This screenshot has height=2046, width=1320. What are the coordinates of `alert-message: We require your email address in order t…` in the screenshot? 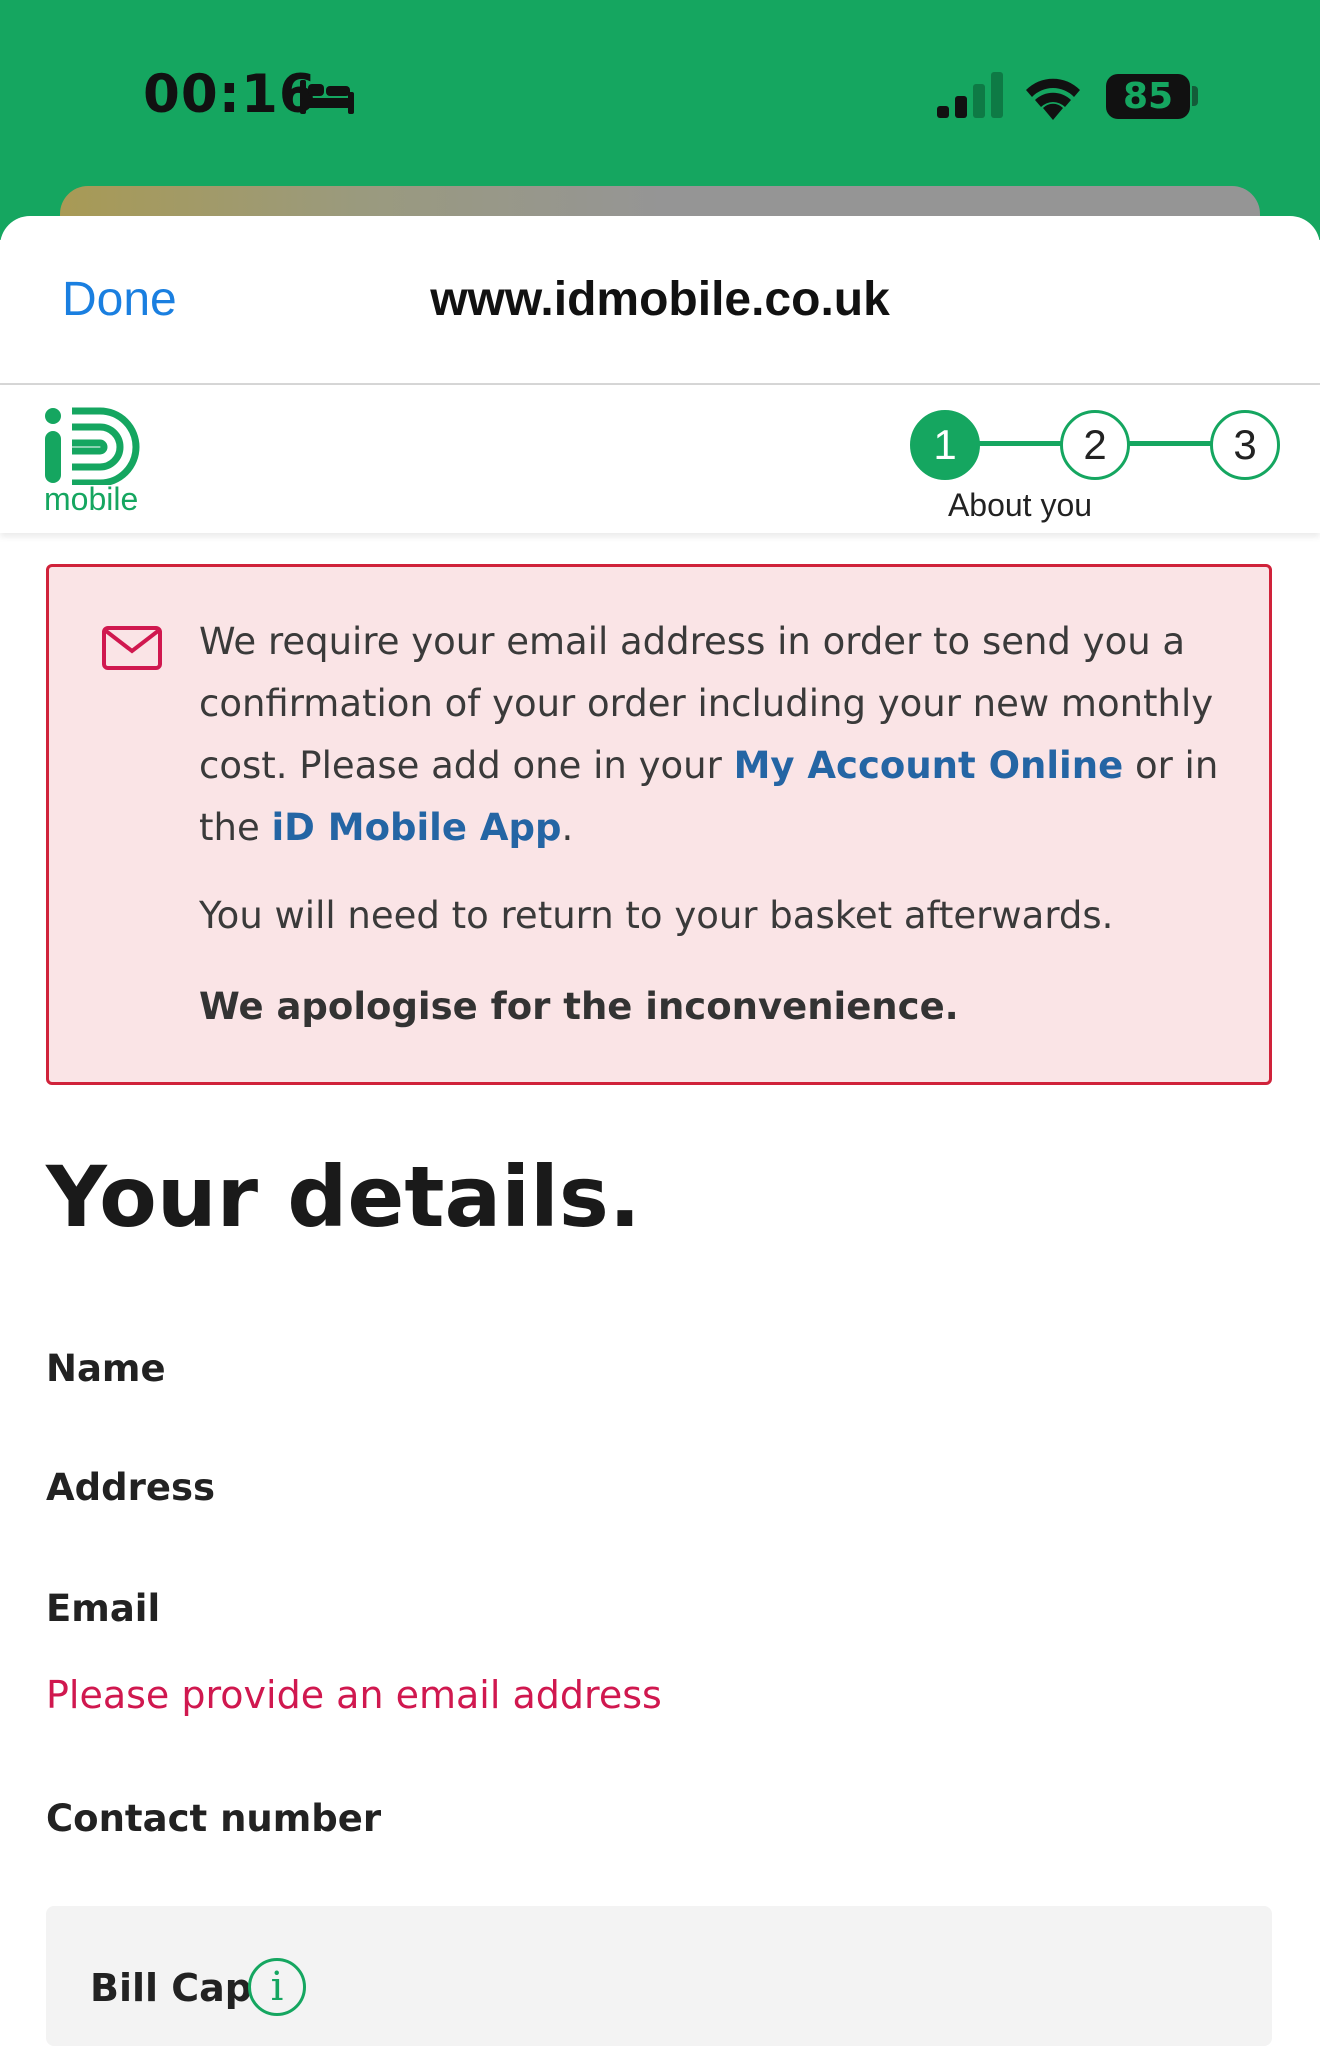 It's located at (719, 735).